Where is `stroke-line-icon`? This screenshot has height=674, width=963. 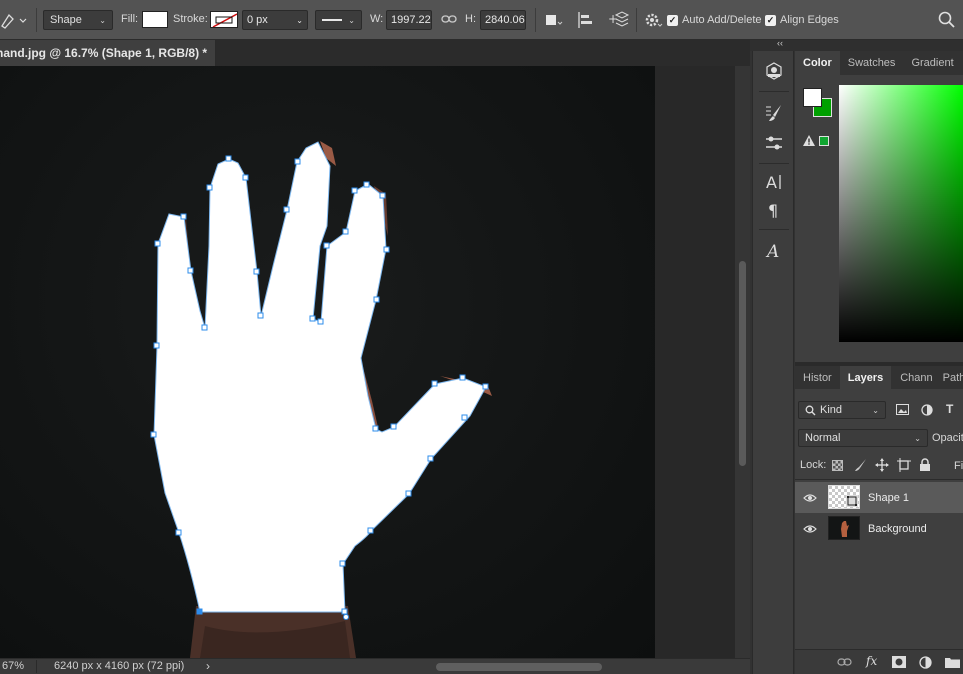
stroke-line-icon is located at coordinates (332, 20).